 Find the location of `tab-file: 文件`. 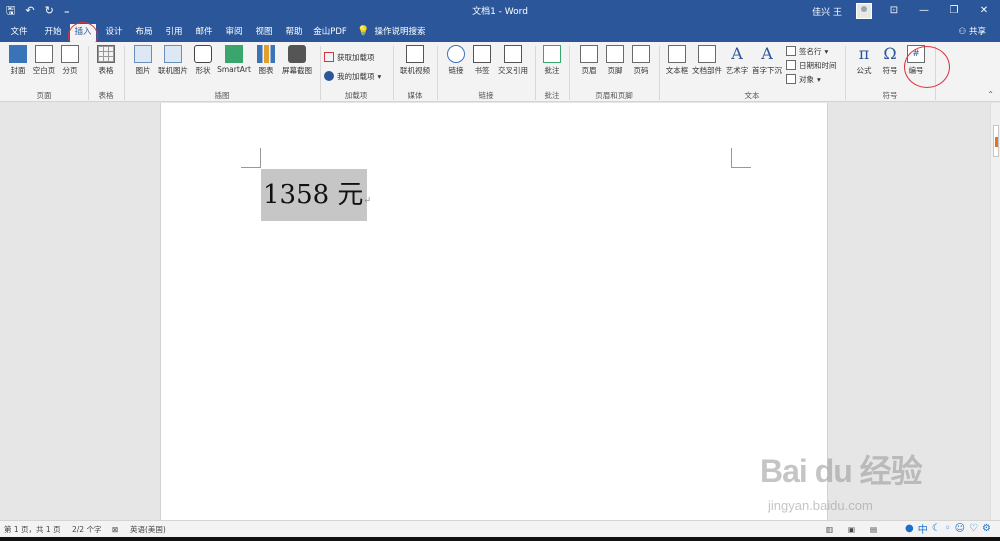

tab-file: 文件 is located at coordinates (19, 32).